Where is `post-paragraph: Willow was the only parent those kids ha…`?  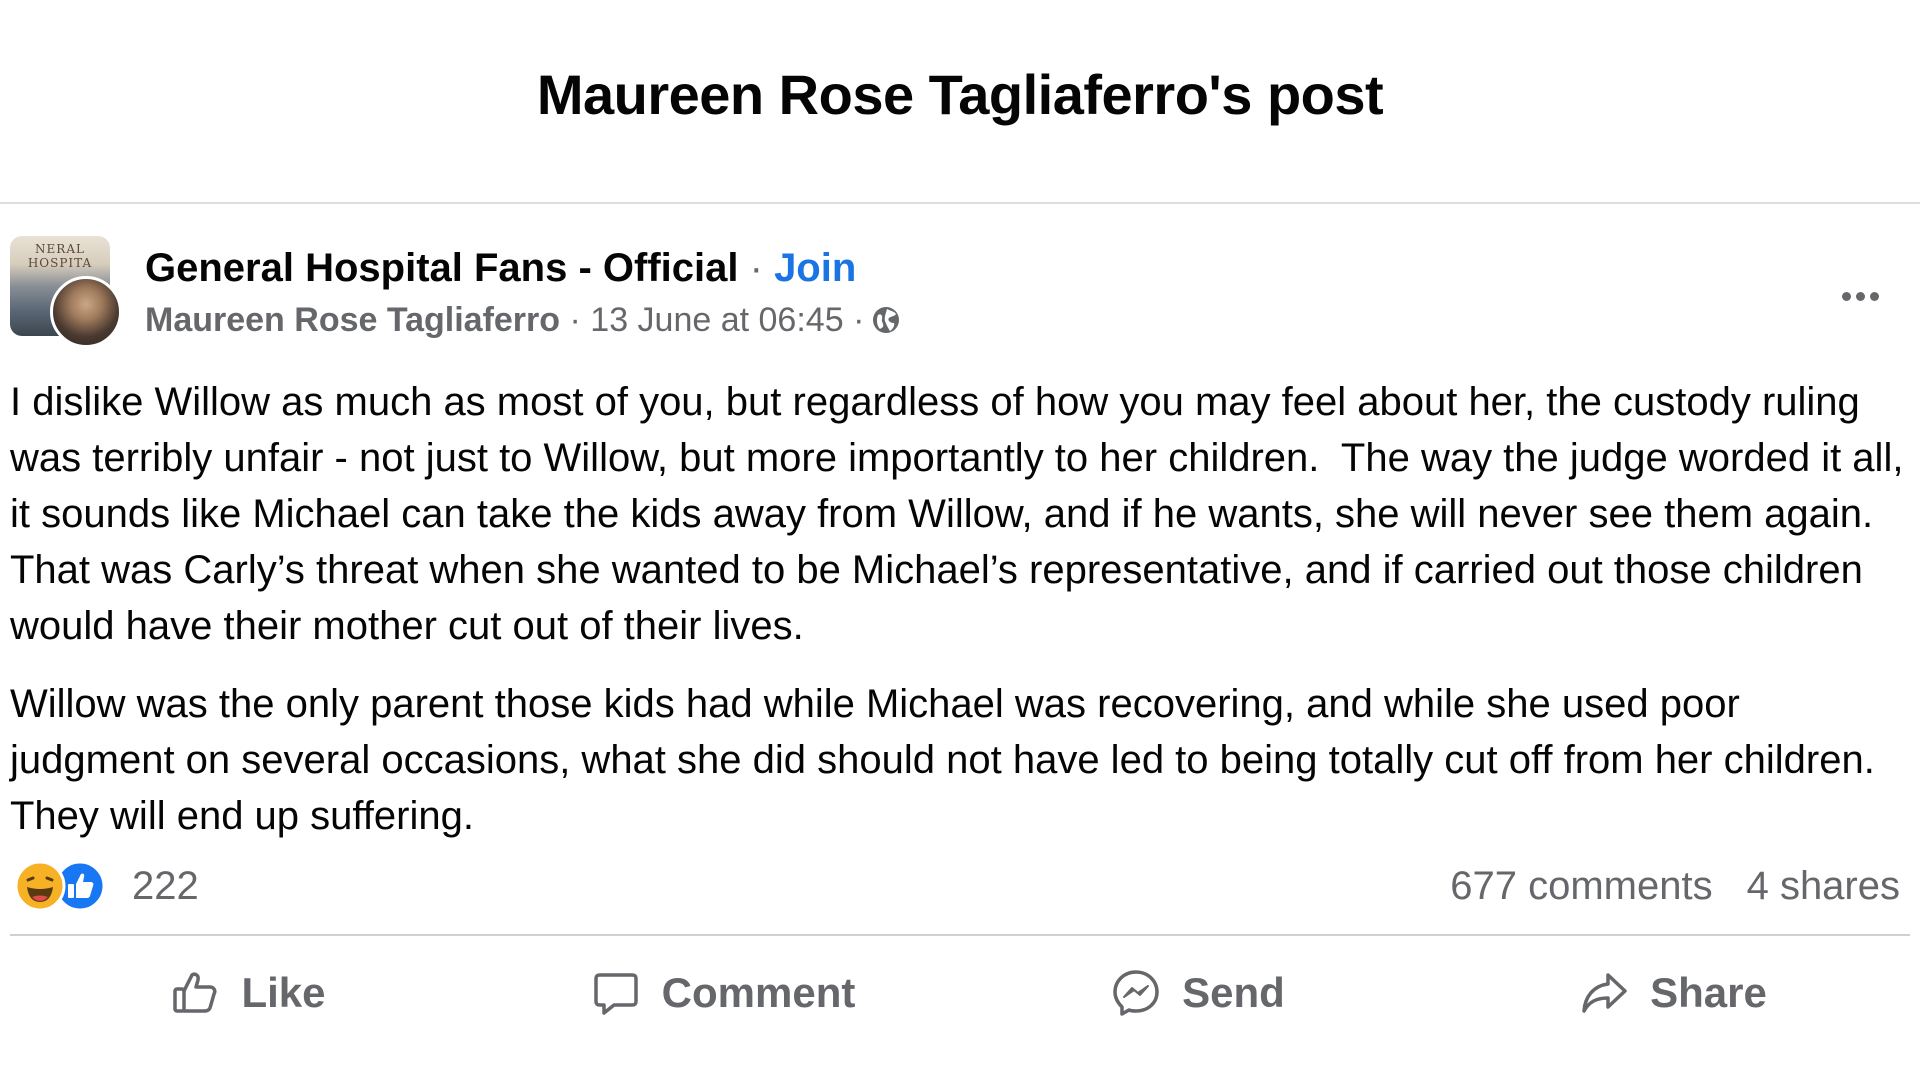
post-paragraph: Willow was the only parent those kids ha… is located at coordinates (959, 760).